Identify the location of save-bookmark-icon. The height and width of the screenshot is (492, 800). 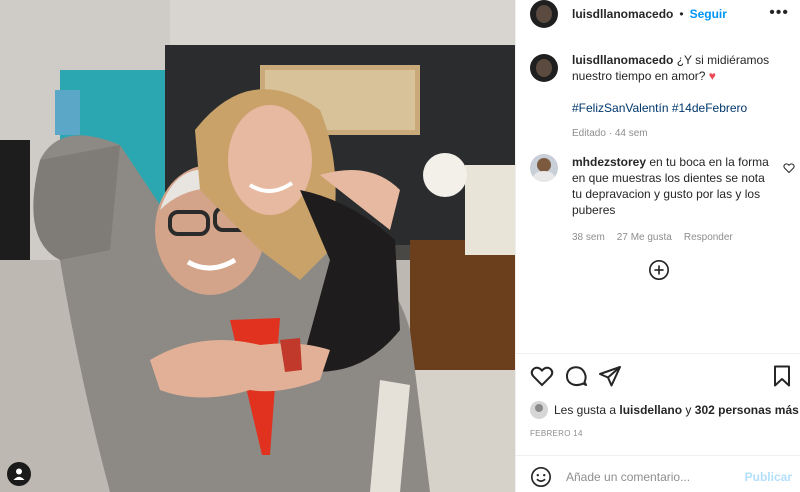
(782, 376).